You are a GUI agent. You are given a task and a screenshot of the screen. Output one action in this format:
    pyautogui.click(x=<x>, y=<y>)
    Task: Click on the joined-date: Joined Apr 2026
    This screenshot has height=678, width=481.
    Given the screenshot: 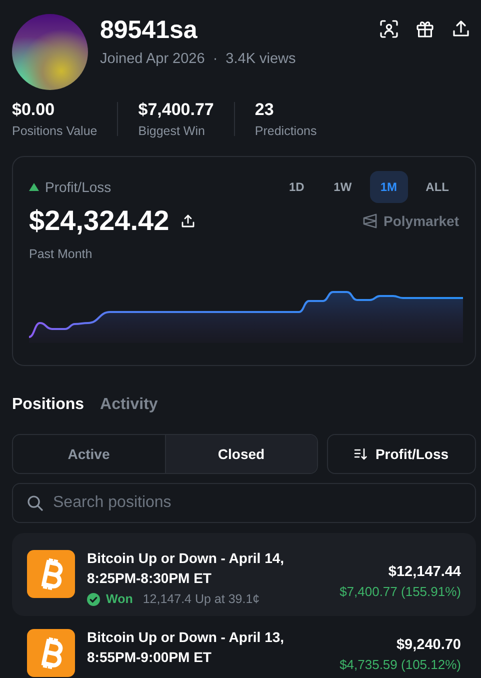 What is the action you would take?
    pyautogui.click(x=152, y=59)
    